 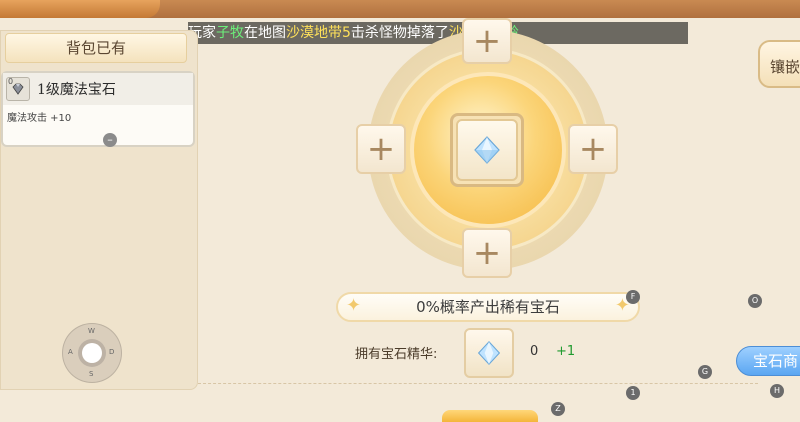 I want to click on inventory-title: 背包已有, so click(x=96, y=48).